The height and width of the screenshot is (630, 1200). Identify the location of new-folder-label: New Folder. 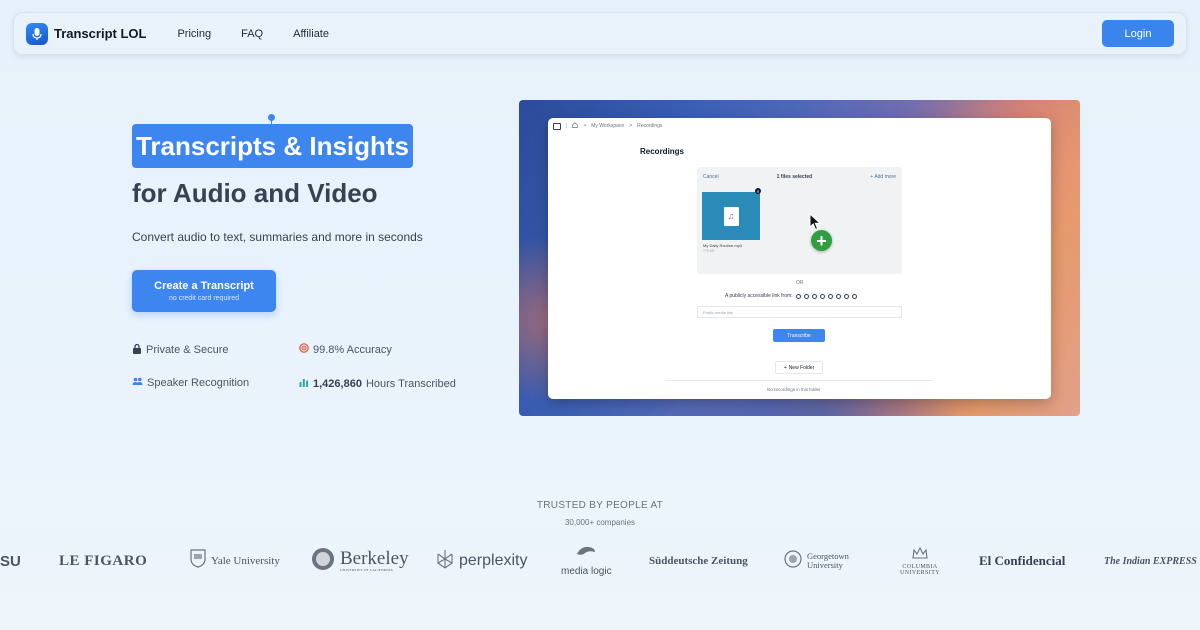
(801, 367).